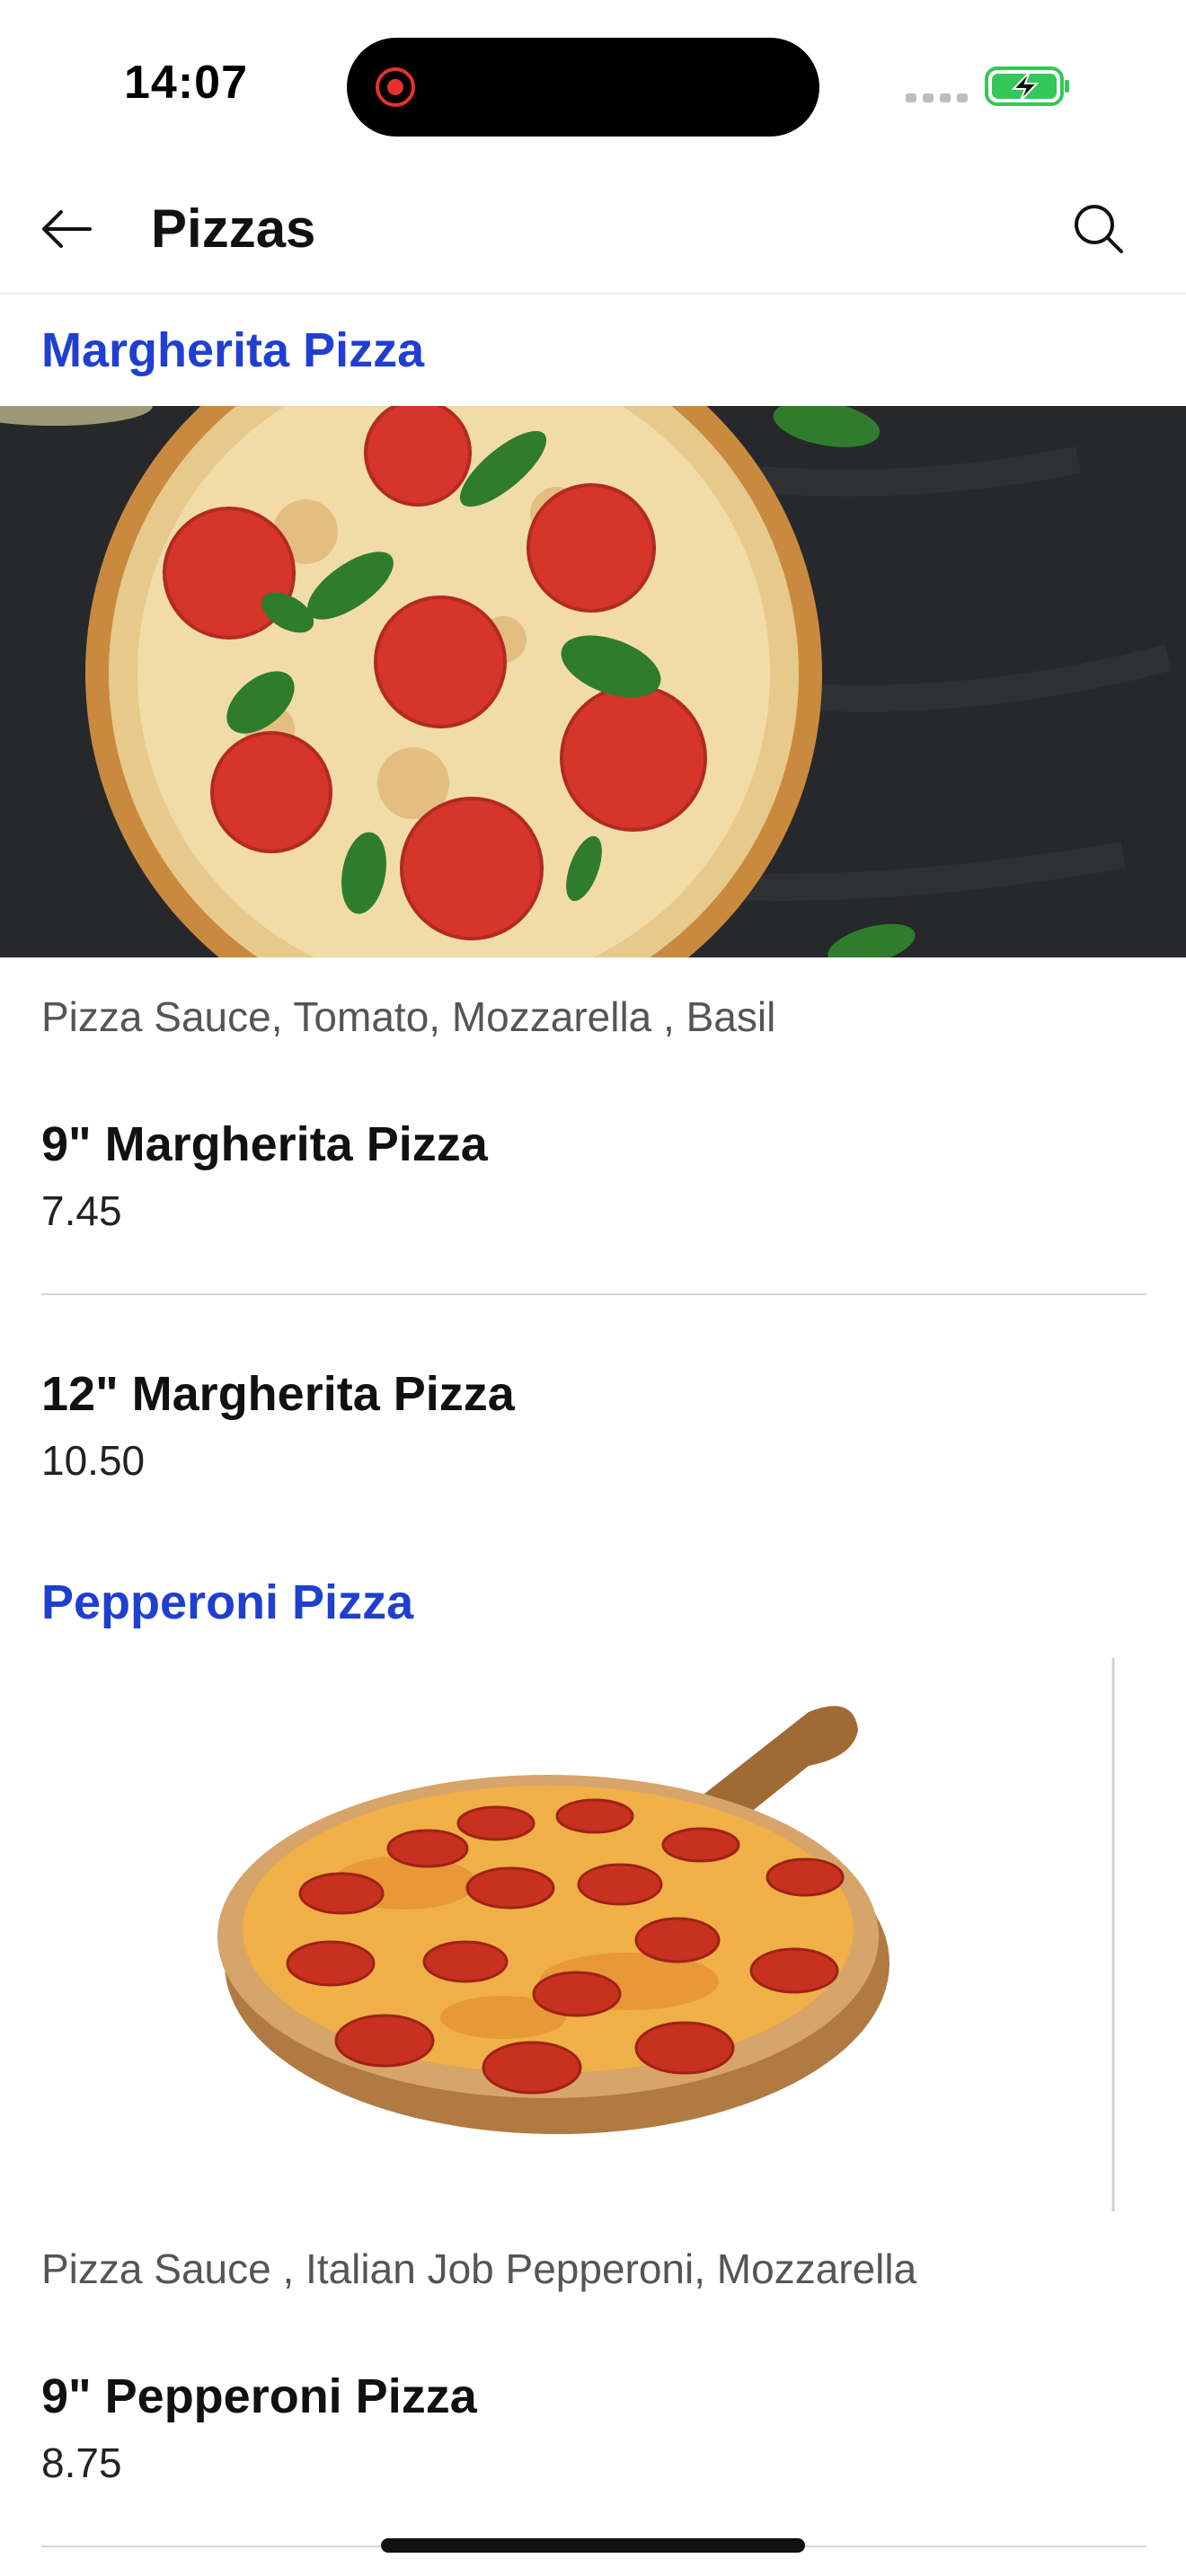  What do you see at coordinates (93, 1460) in the screenshot?
I see `item-price: 10.50` at bounding box center [93, 1460].